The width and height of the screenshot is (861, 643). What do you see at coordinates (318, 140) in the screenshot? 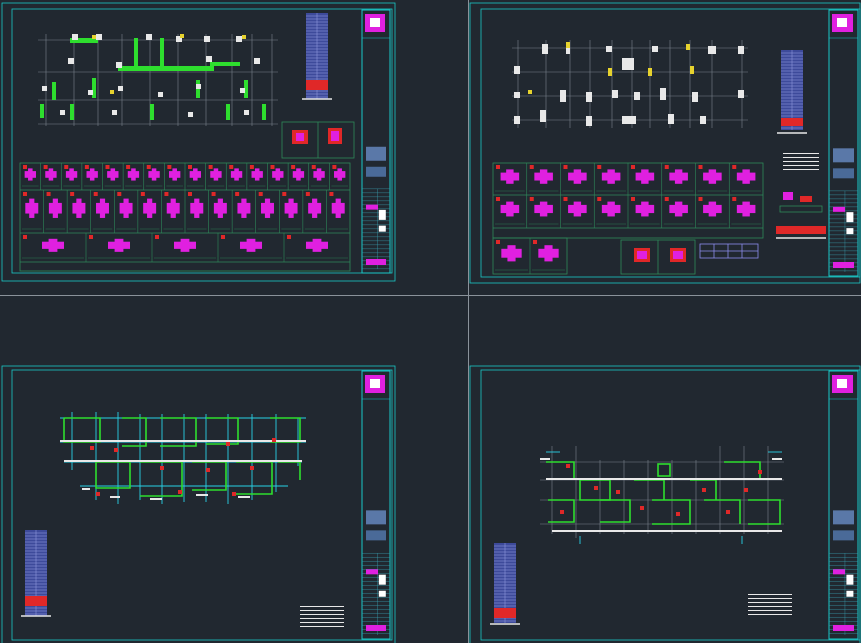
I see `sheet-1-column-detail-boxes` at bounding box center [318, 140].